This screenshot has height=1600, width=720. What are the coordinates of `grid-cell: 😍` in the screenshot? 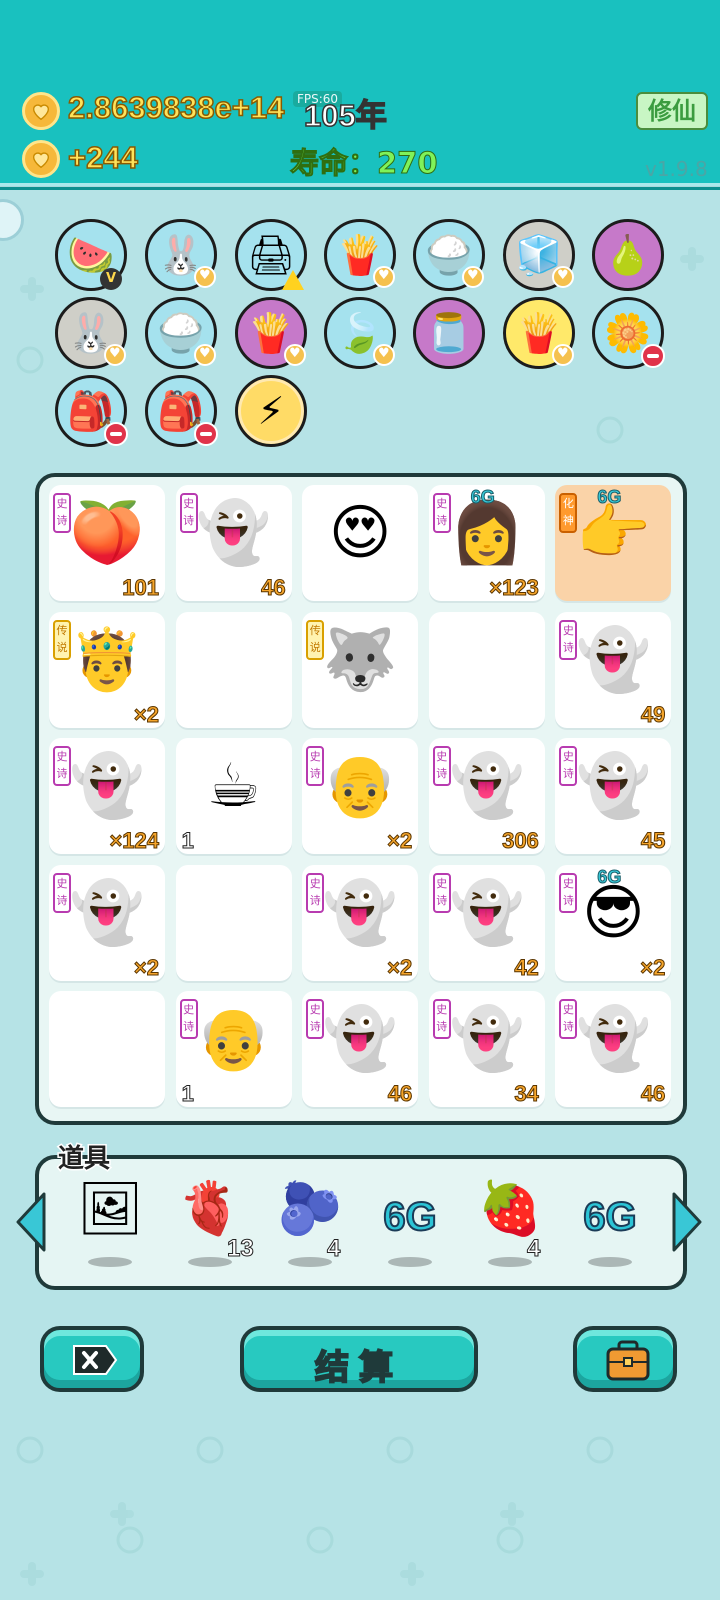 It's located at (360, 543).